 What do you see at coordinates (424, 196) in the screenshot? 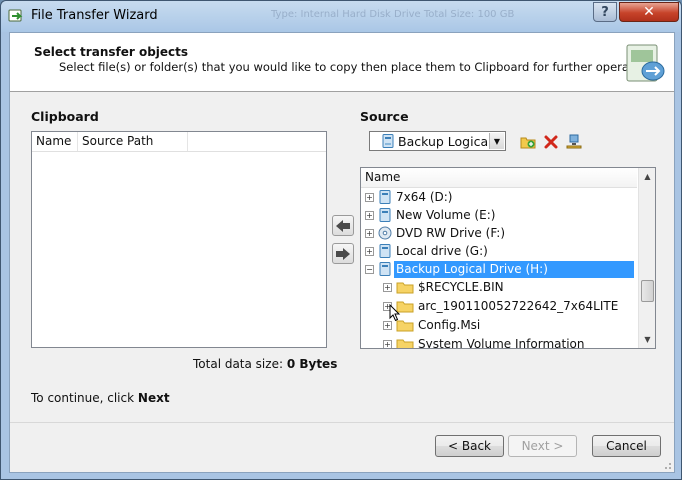
I see `tree-item-label: 7x64 (D:)` at bounding box center [424, 196].